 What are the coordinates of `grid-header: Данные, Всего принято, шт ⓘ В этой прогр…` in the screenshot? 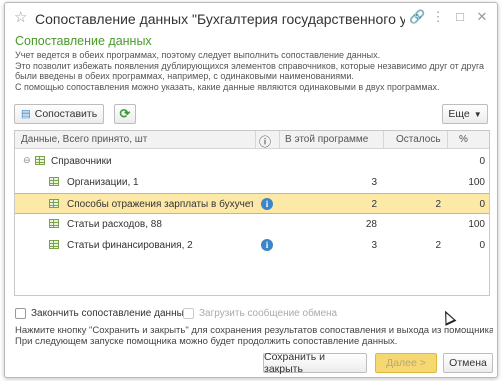 It's located at (252, 140).